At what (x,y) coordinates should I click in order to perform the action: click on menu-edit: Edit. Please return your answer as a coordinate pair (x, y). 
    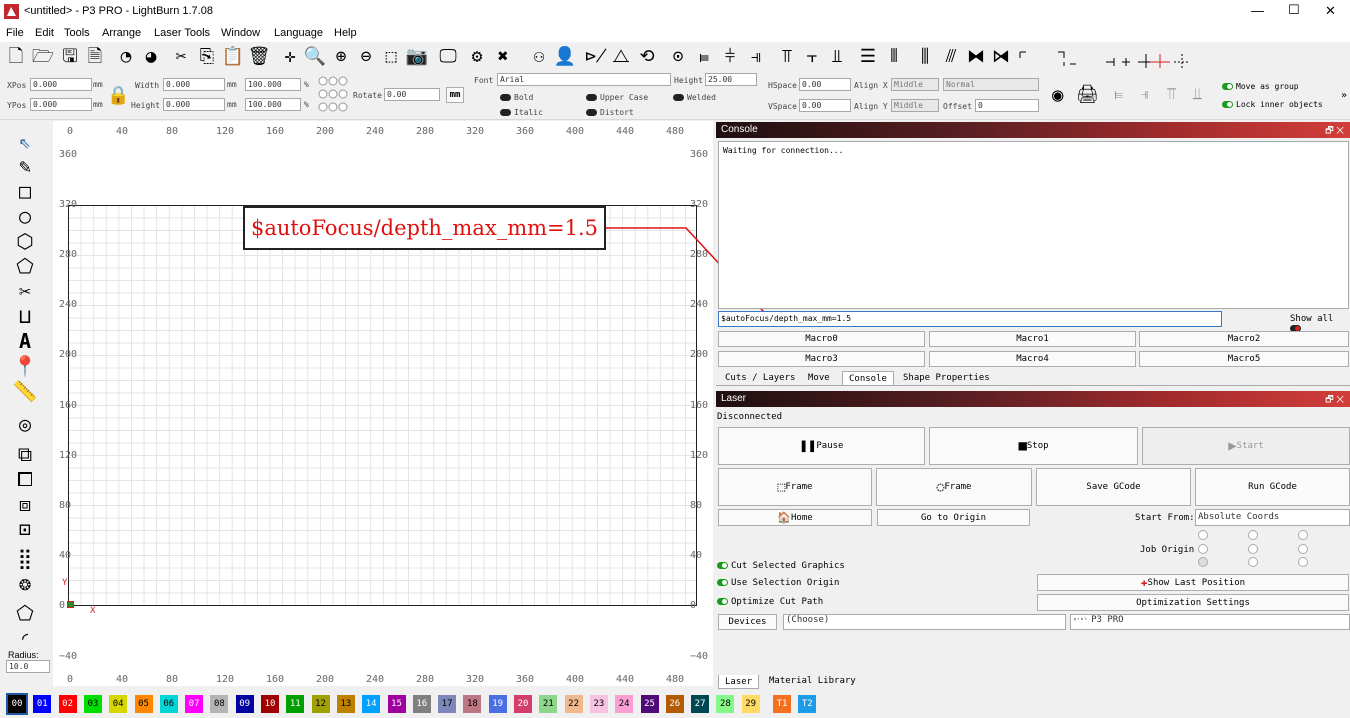
    Looking at the image, I should click on (44, 33).